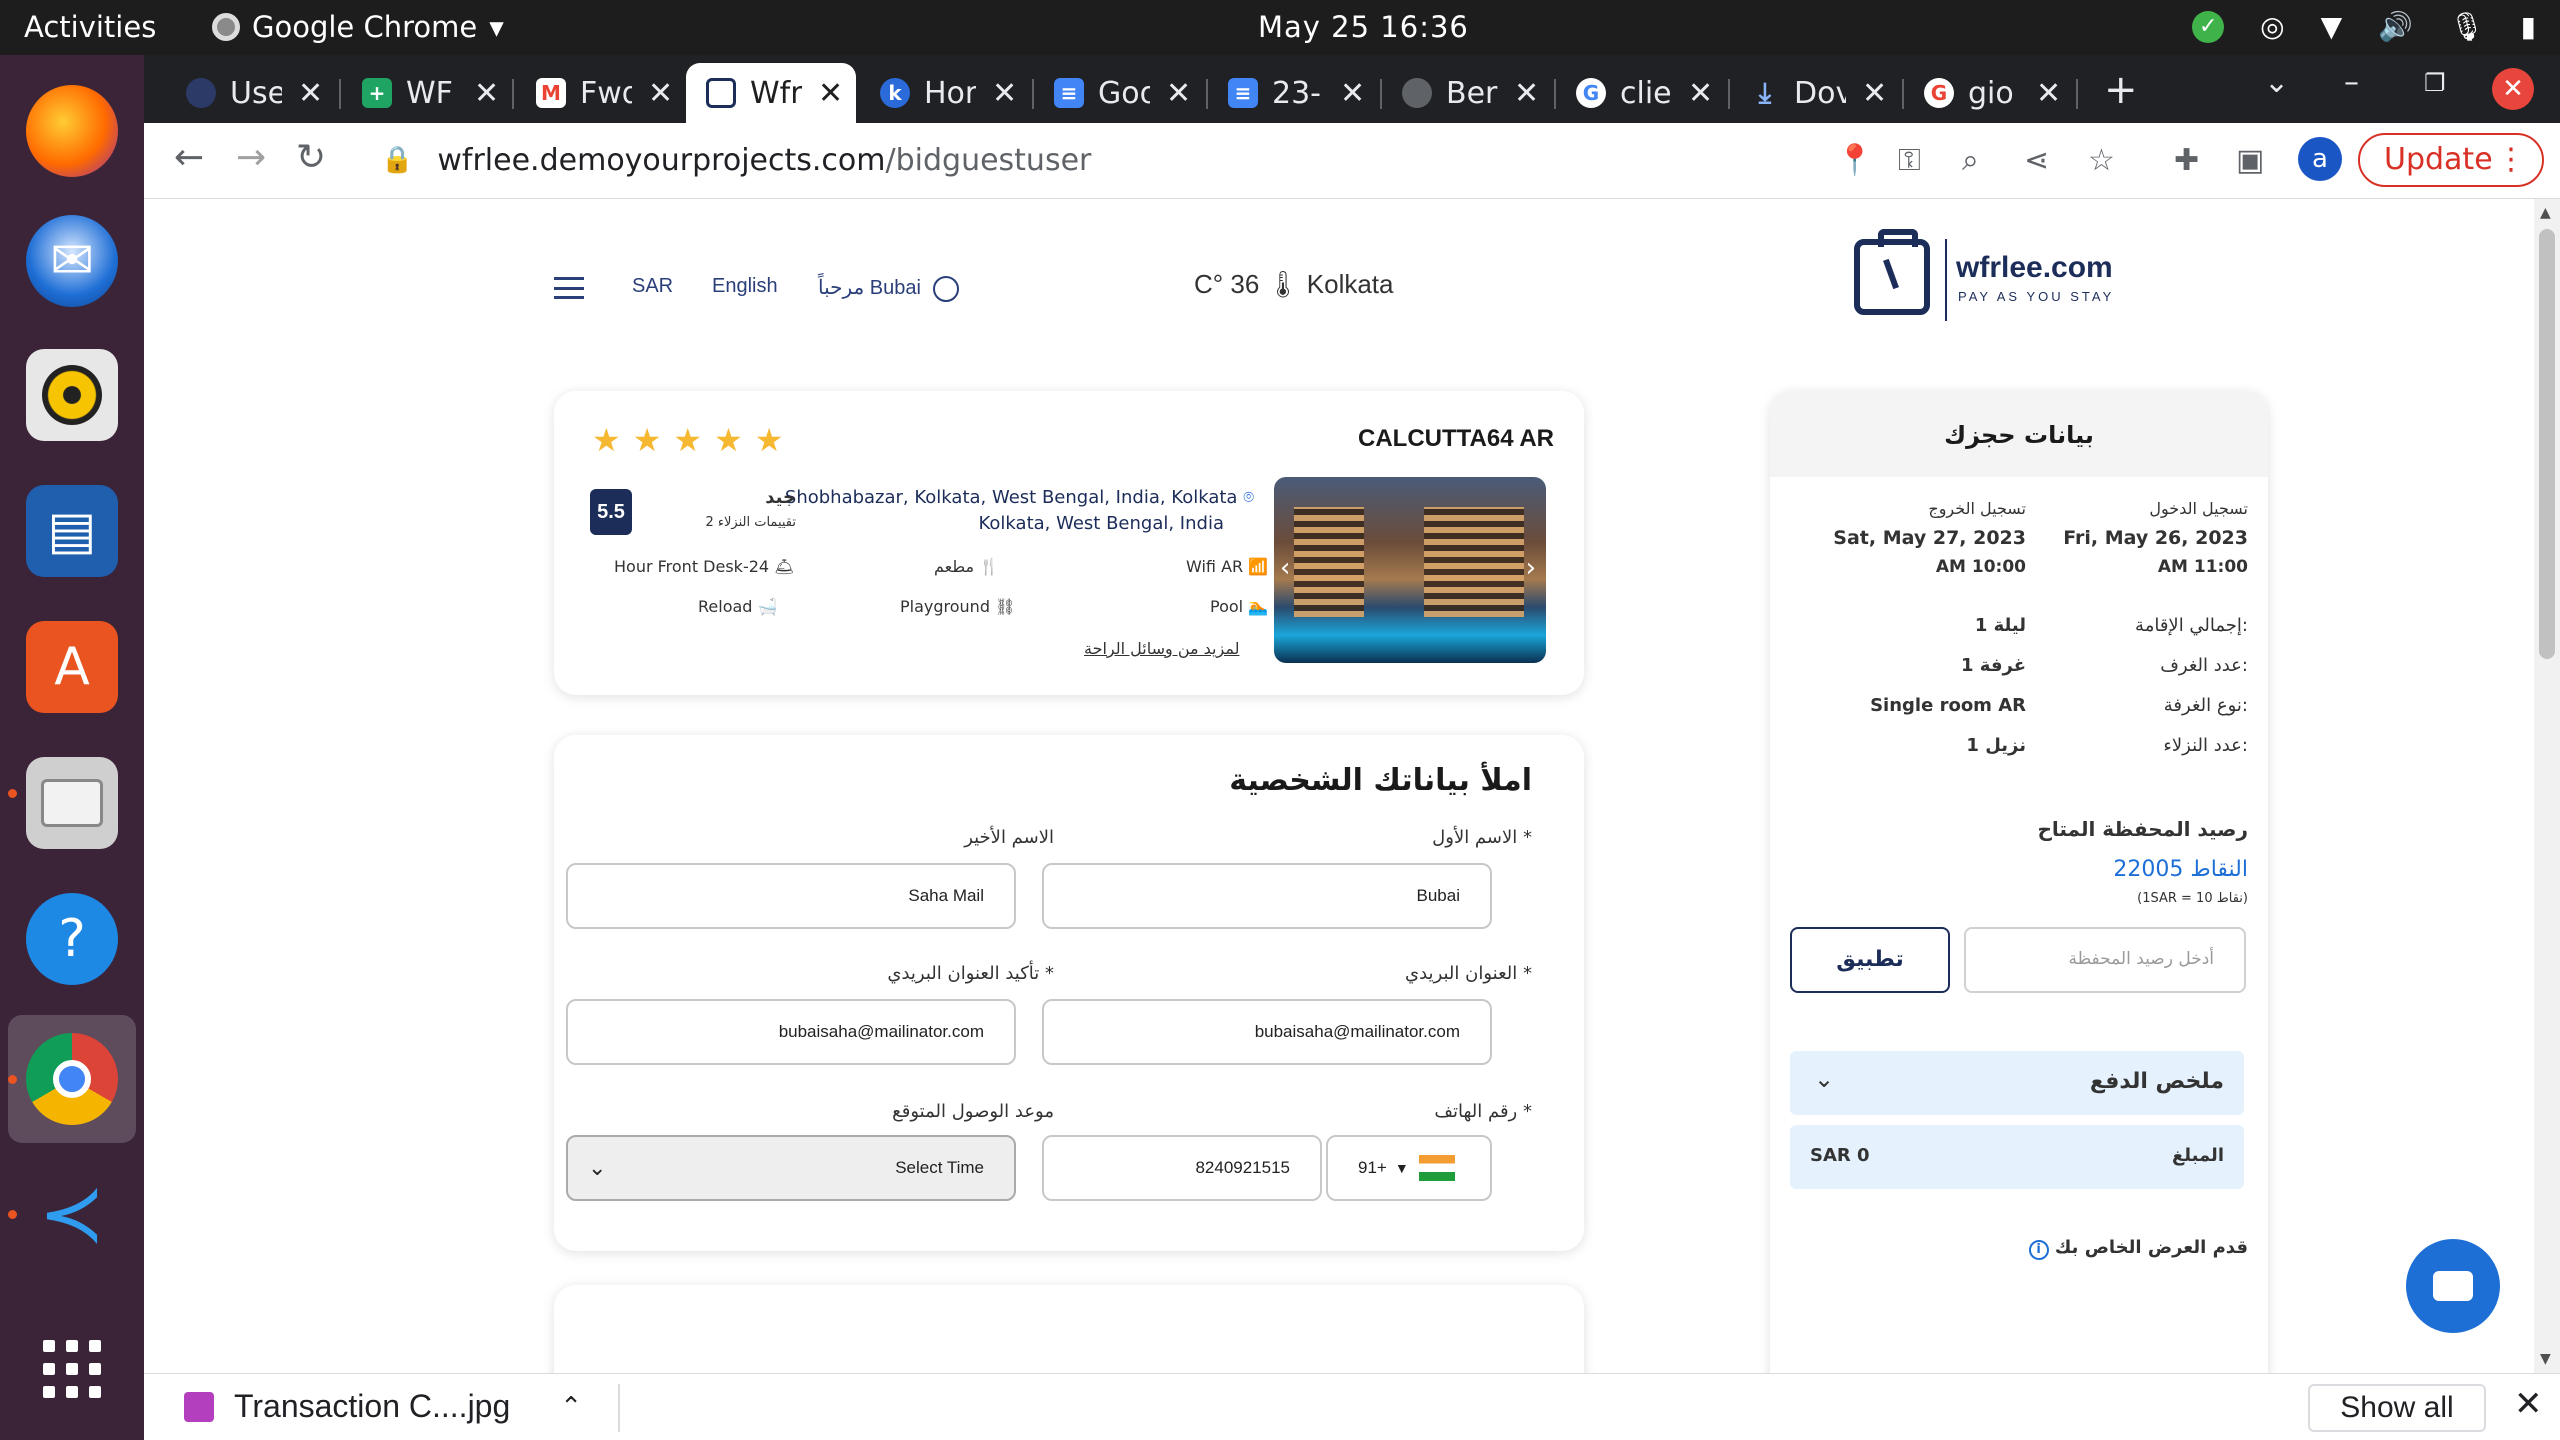  I want to click on carousel-prev-icon: ‹, so click(1285, 568).